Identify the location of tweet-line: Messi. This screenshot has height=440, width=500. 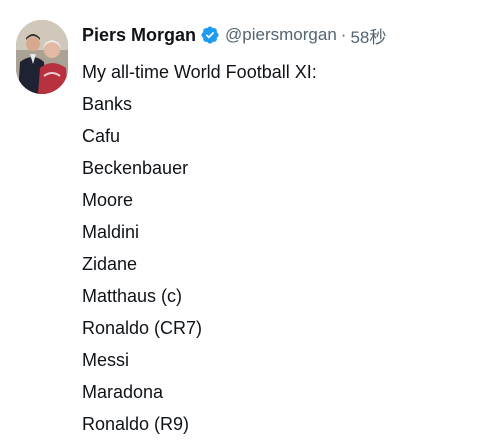
(106, 360).